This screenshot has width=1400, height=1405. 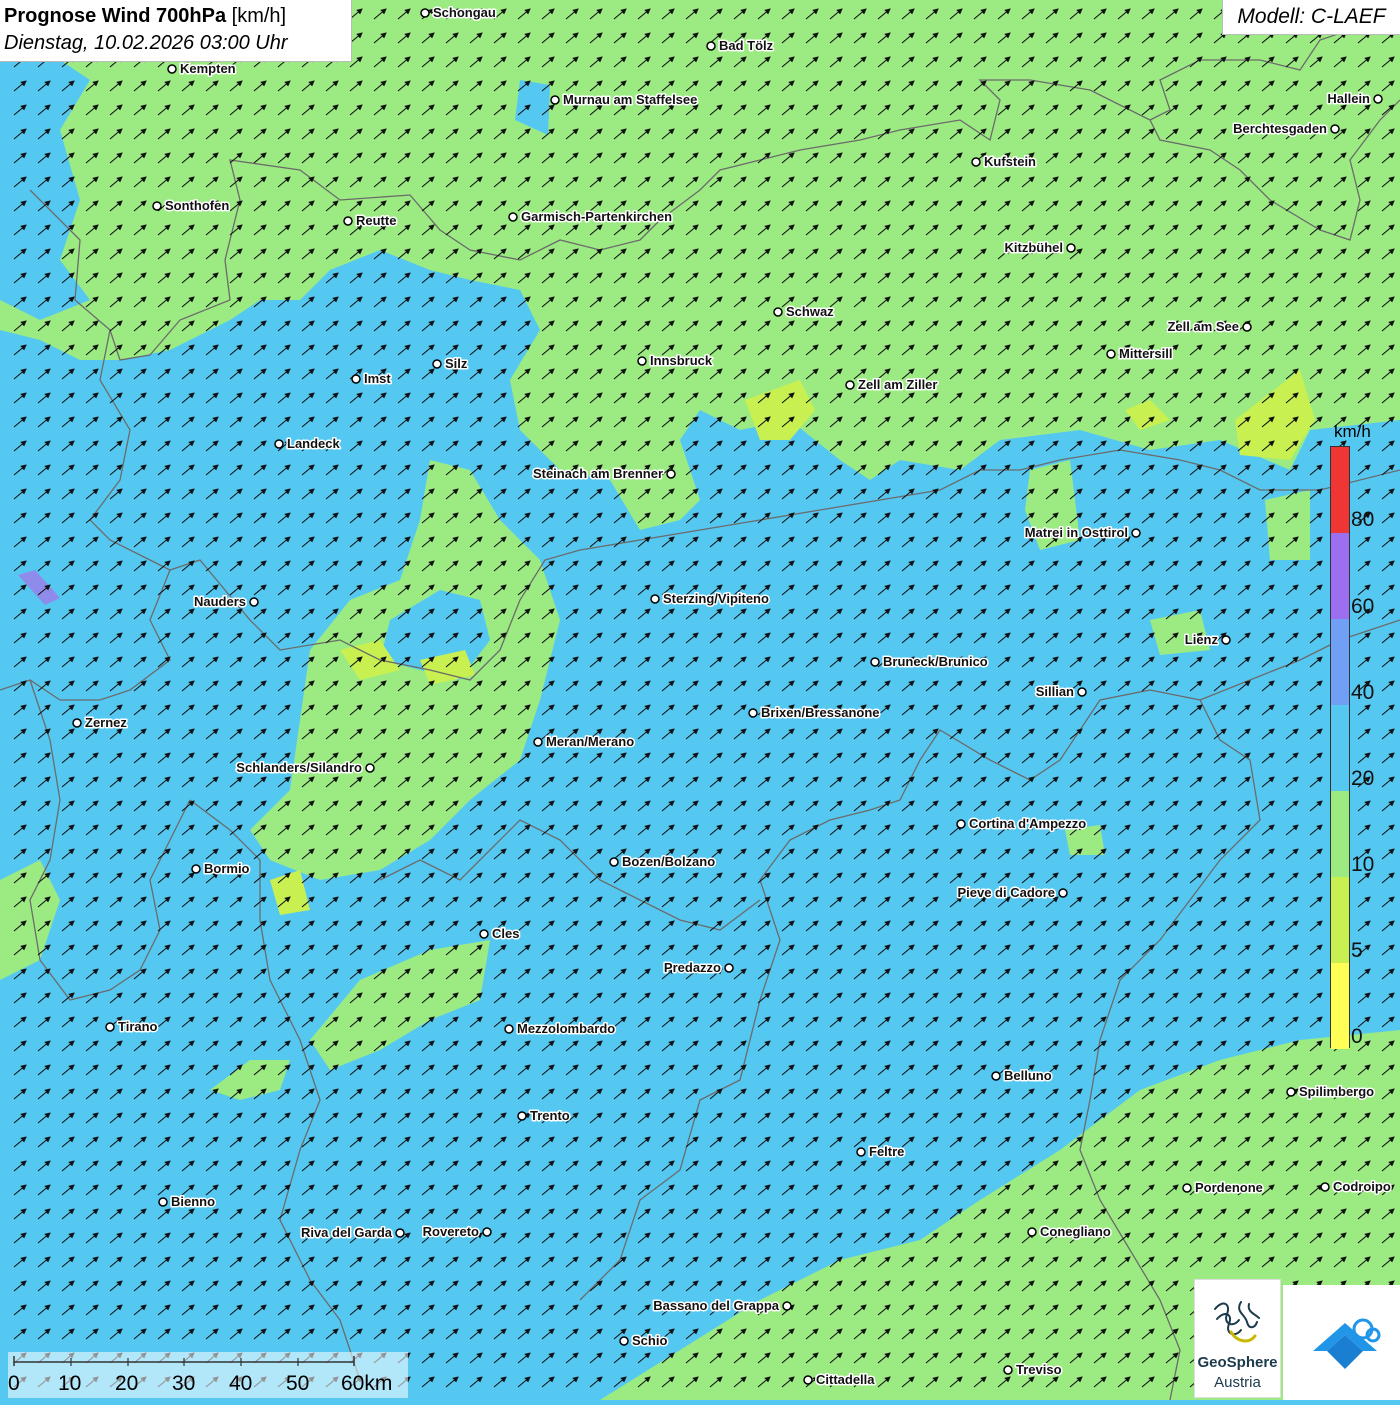 I want to click on city-marker: Mezzolombardo, so click(x=560, y=1029).